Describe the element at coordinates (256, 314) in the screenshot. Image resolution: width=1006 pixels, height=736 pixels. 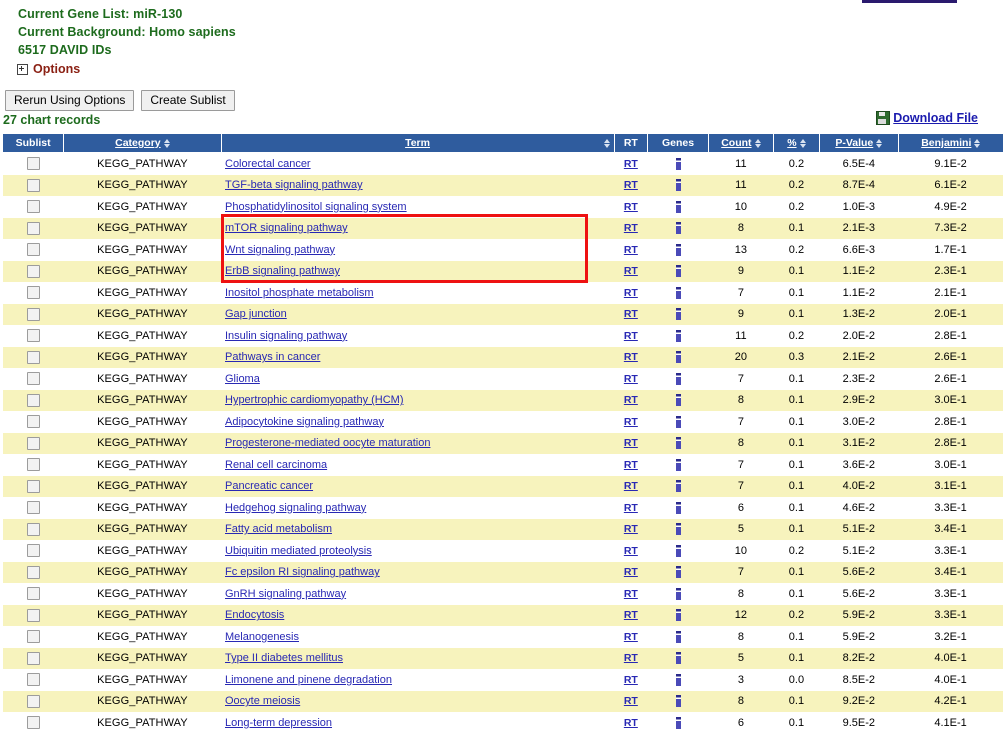
I see `term-link: Gap junction` at that location.